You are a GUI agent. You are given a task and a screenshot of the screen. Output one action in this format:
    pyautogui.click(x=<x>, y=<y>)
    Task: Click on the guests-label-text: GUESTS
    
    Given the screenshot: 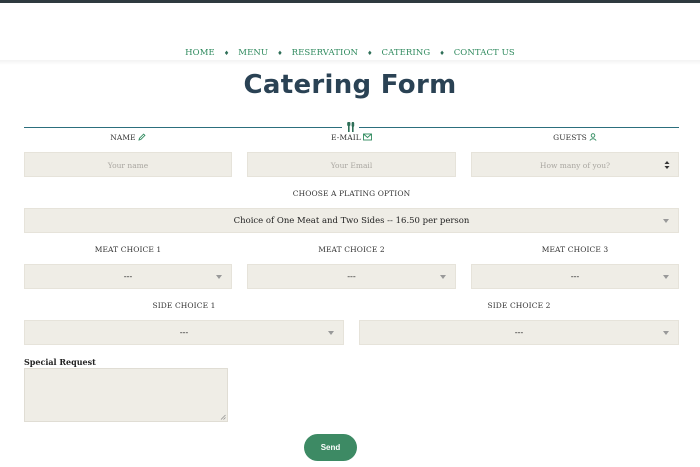 What is the action you would take?
    pyautogui.click(x=570, y=137)
    